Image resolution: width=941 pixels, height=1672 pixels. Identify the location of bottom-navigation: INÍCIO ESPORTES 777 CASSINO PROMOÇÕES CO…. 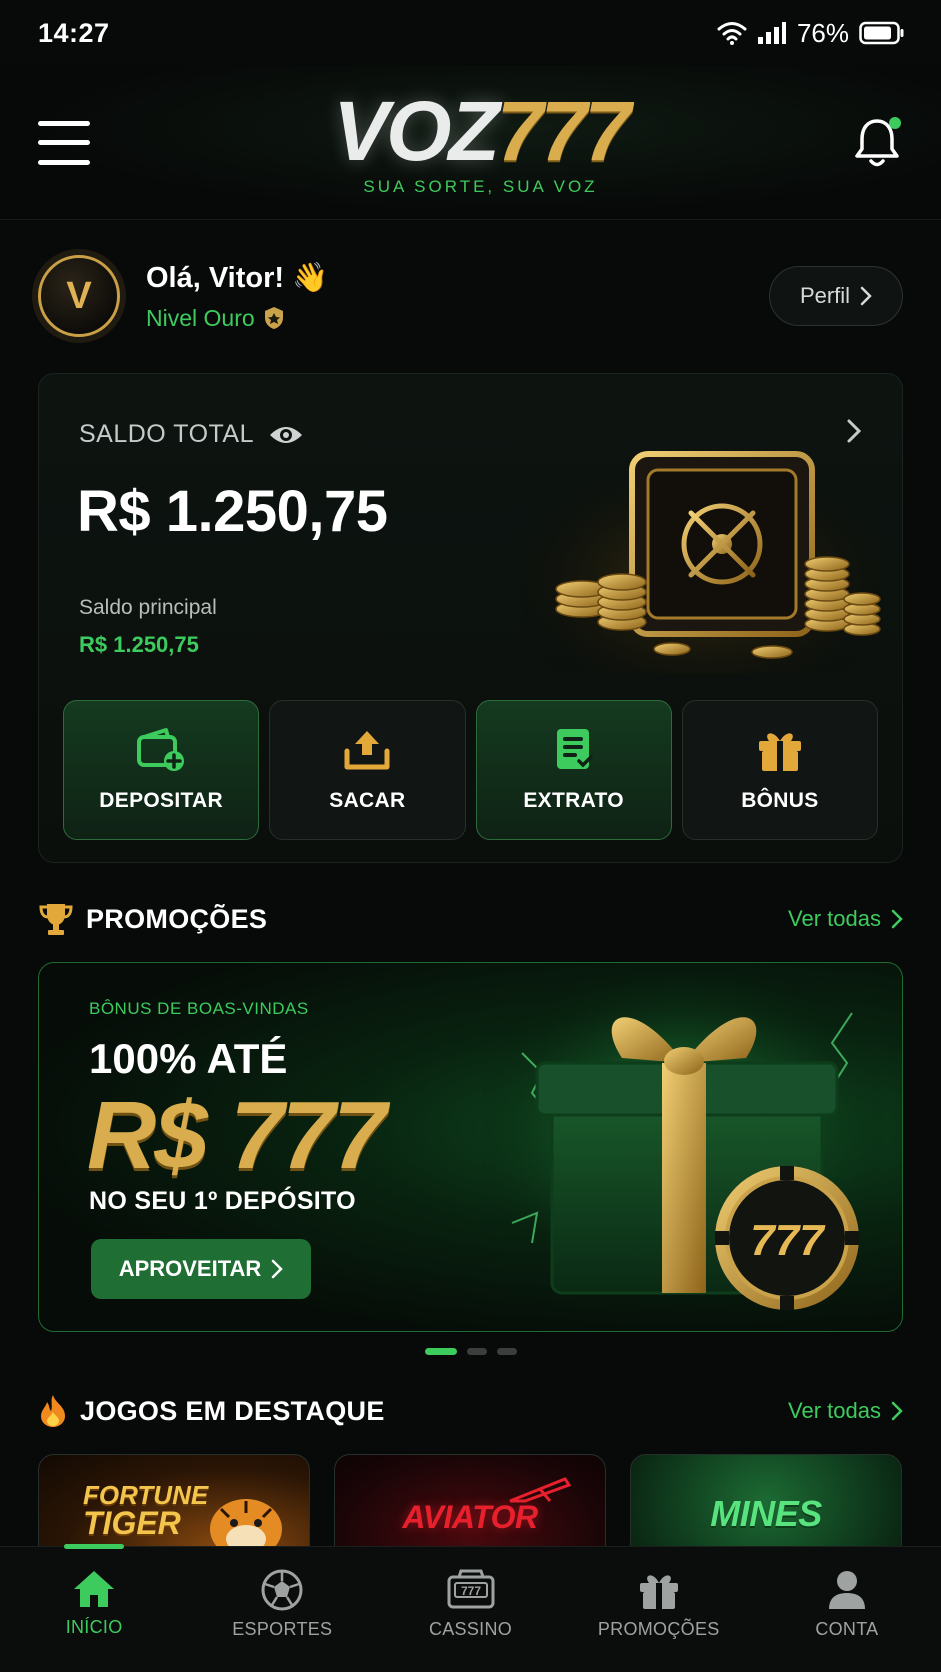
(470, 1608).